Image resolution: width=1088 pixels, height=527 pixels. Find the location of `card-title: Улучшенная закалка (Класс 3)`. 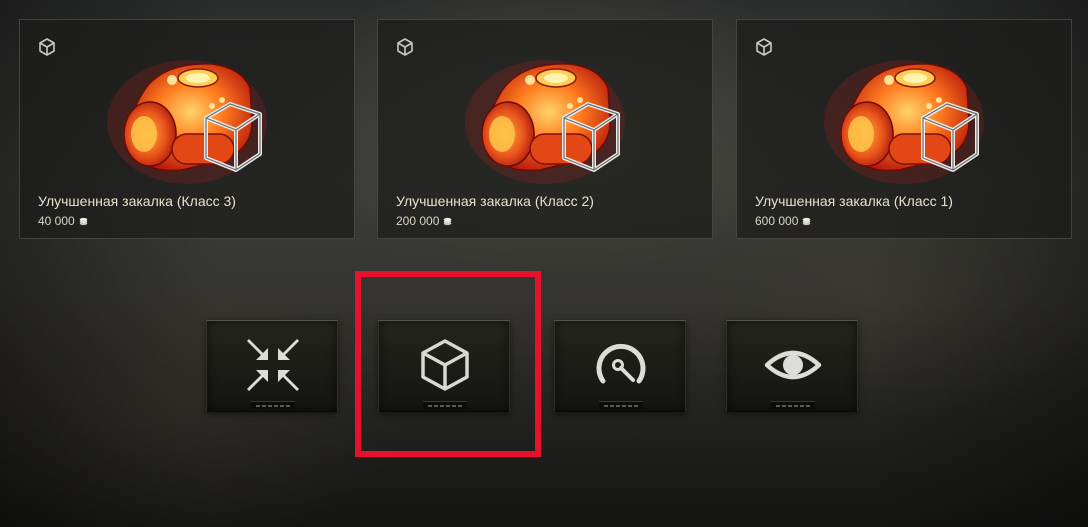

card-title: Улучшенная закалка (Класс 3) is located at coordinates (137, 201).